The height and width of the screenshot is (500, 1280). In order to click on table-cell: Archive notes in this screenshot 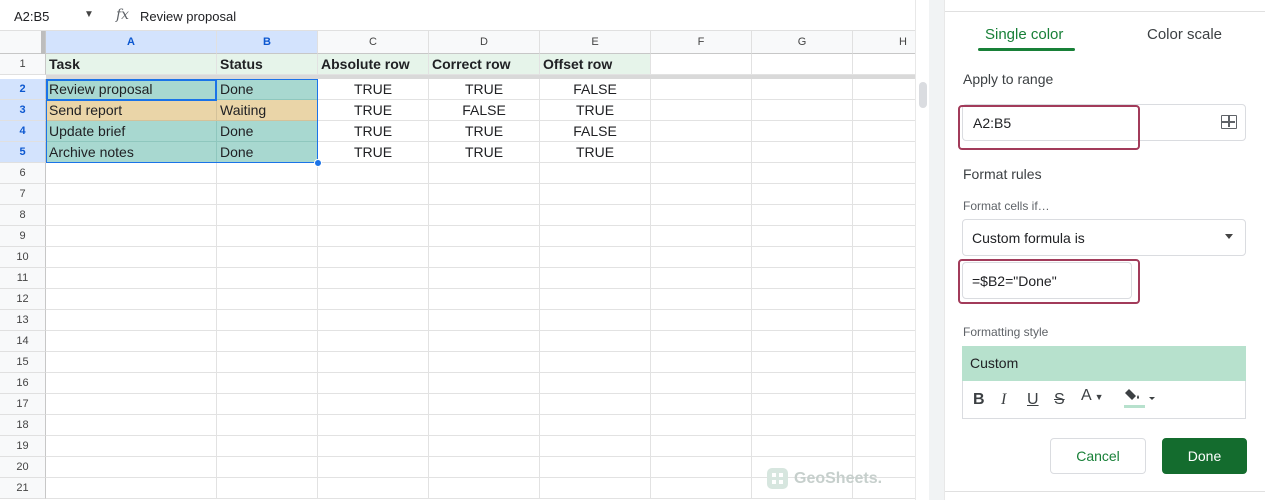, I will do `click(131, 152)`.